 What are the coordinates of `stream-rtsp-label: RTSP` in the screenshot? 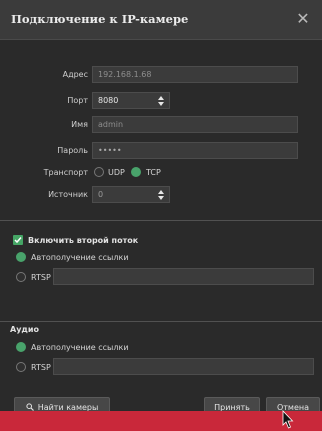 It's located at (41, 277).